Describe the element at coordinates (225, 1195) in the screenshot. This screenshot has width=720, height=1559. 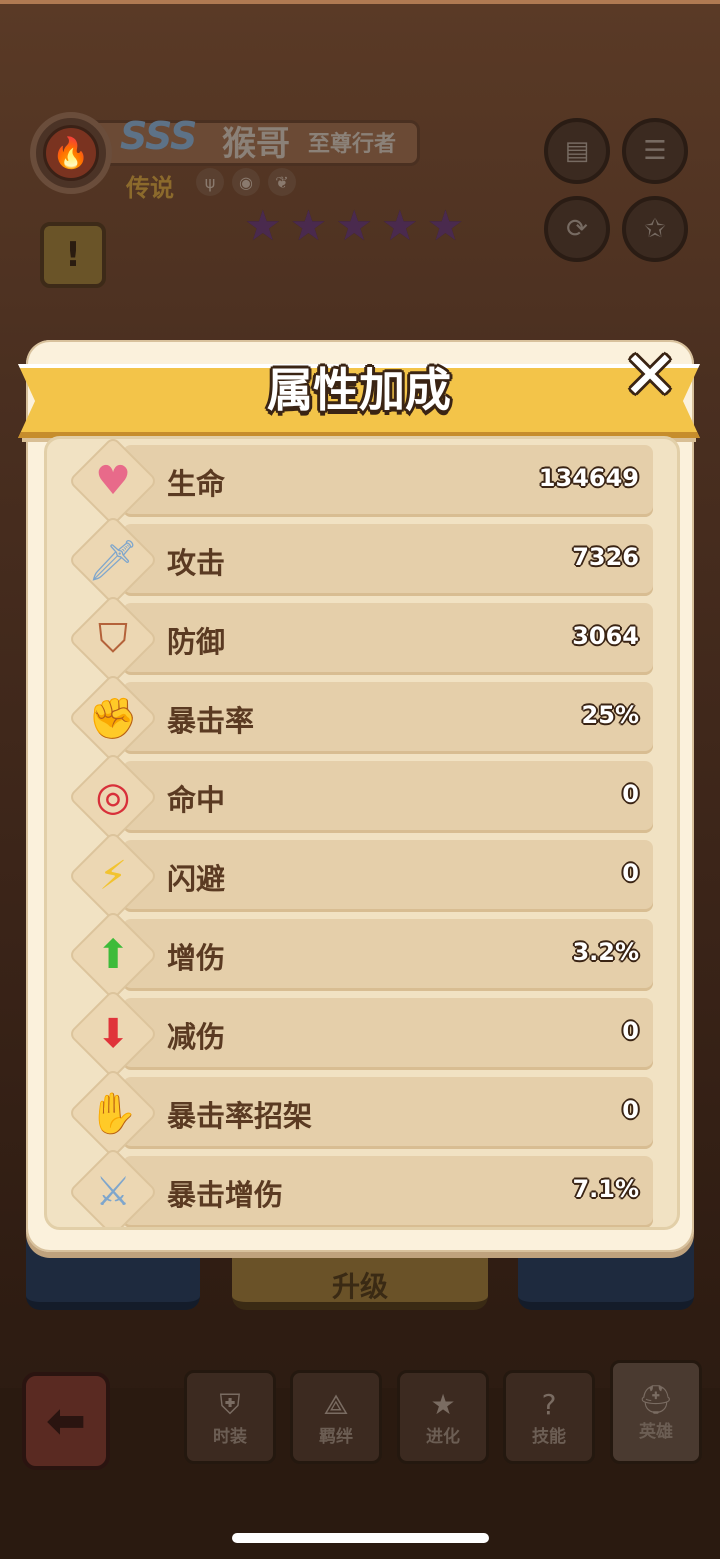
I see `stat-label: 暴击增伤` at that location.